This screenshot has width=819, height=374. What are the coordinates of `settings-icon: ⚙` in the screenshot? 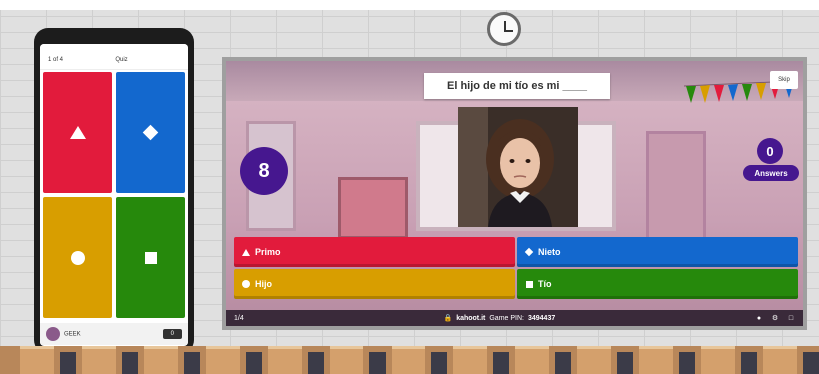 It's located at (775, 318).